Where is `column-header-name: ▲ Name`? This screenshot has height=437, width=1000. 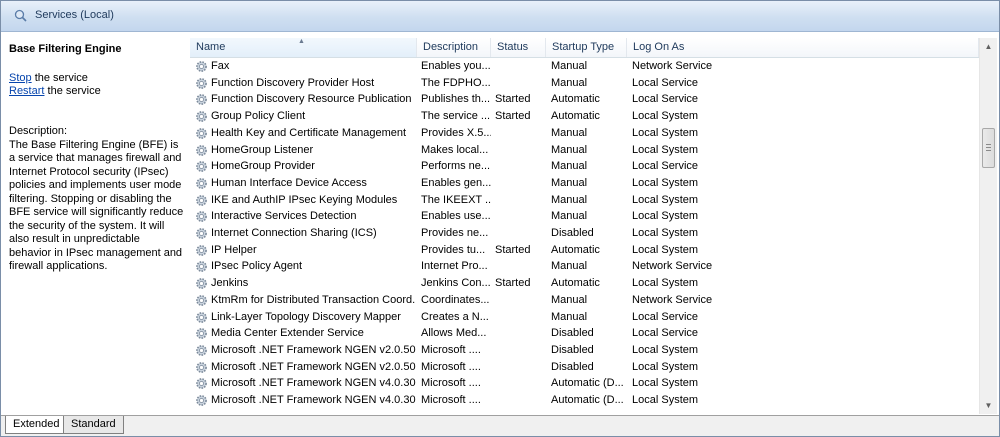 column-header-name: ▲ Name is located at coordinates (303, 47).